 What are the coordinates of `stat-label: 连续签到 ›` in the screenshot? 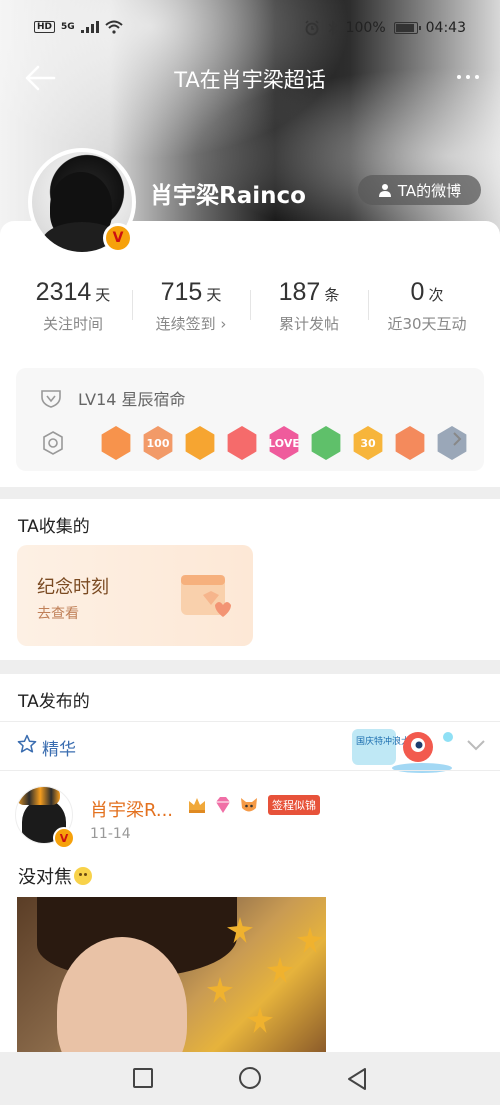 It's located at (191, 324).